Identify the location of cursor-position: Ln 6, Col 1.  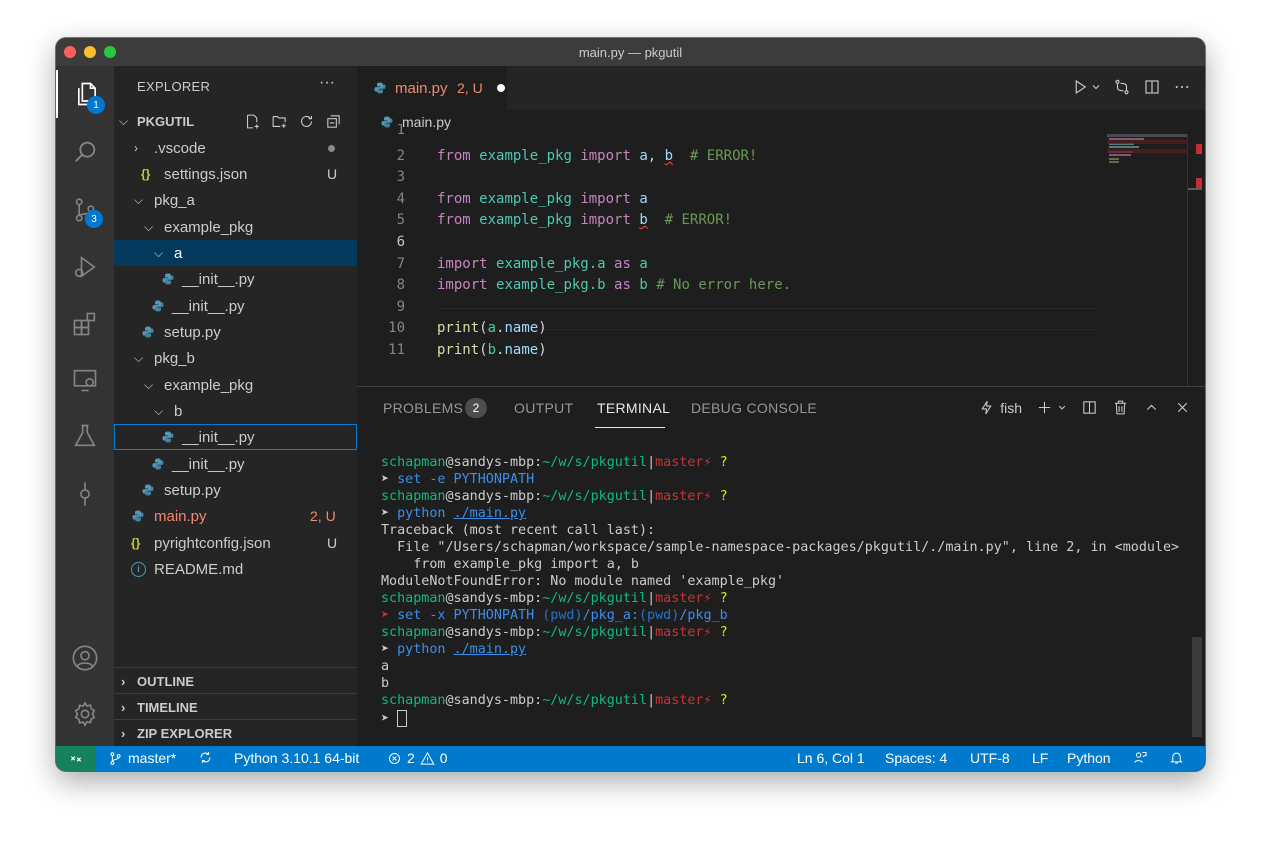
(831, 758).